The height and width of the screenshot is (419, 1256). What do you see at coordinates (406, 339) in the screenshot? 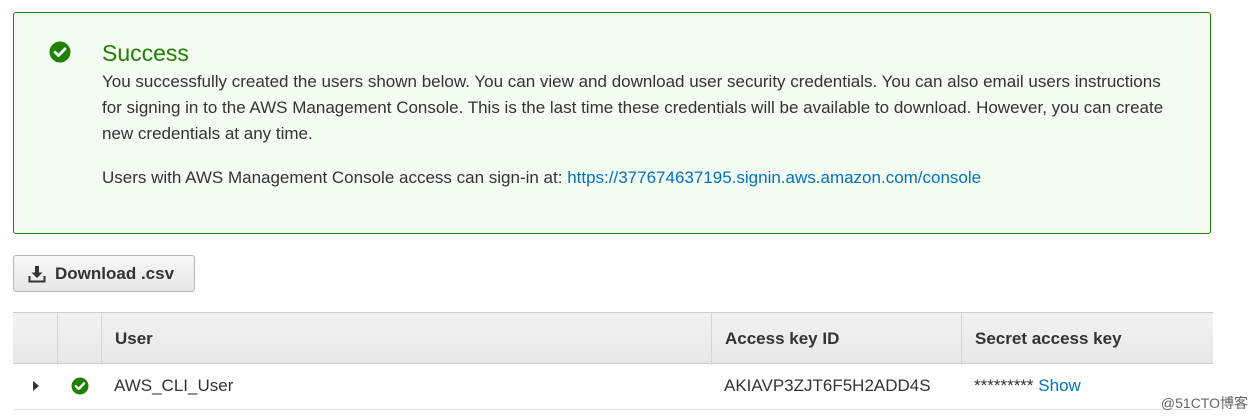
I see `header-user: User` at bounding box center [406, 339].